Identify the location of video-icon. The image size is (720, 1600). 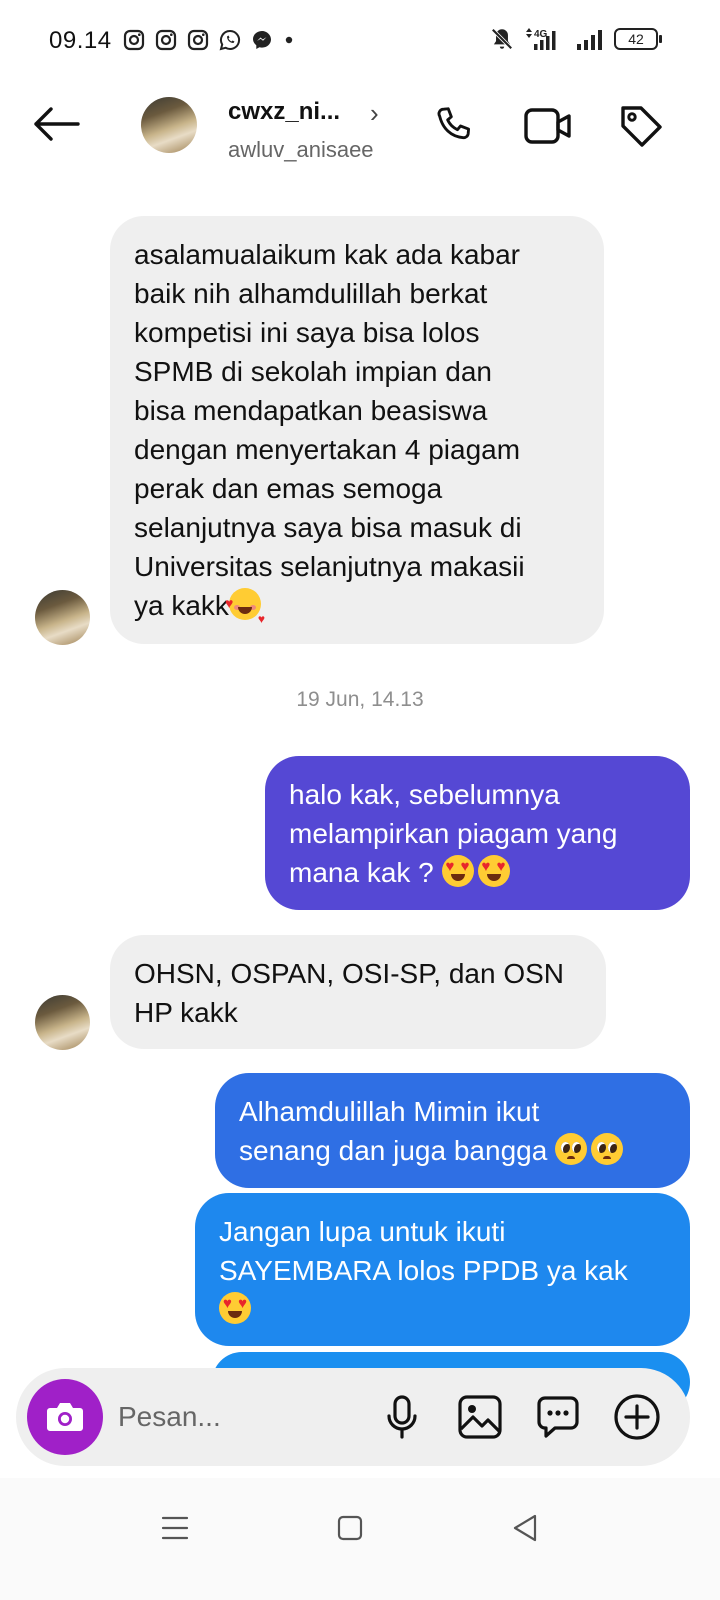
(547, 126).